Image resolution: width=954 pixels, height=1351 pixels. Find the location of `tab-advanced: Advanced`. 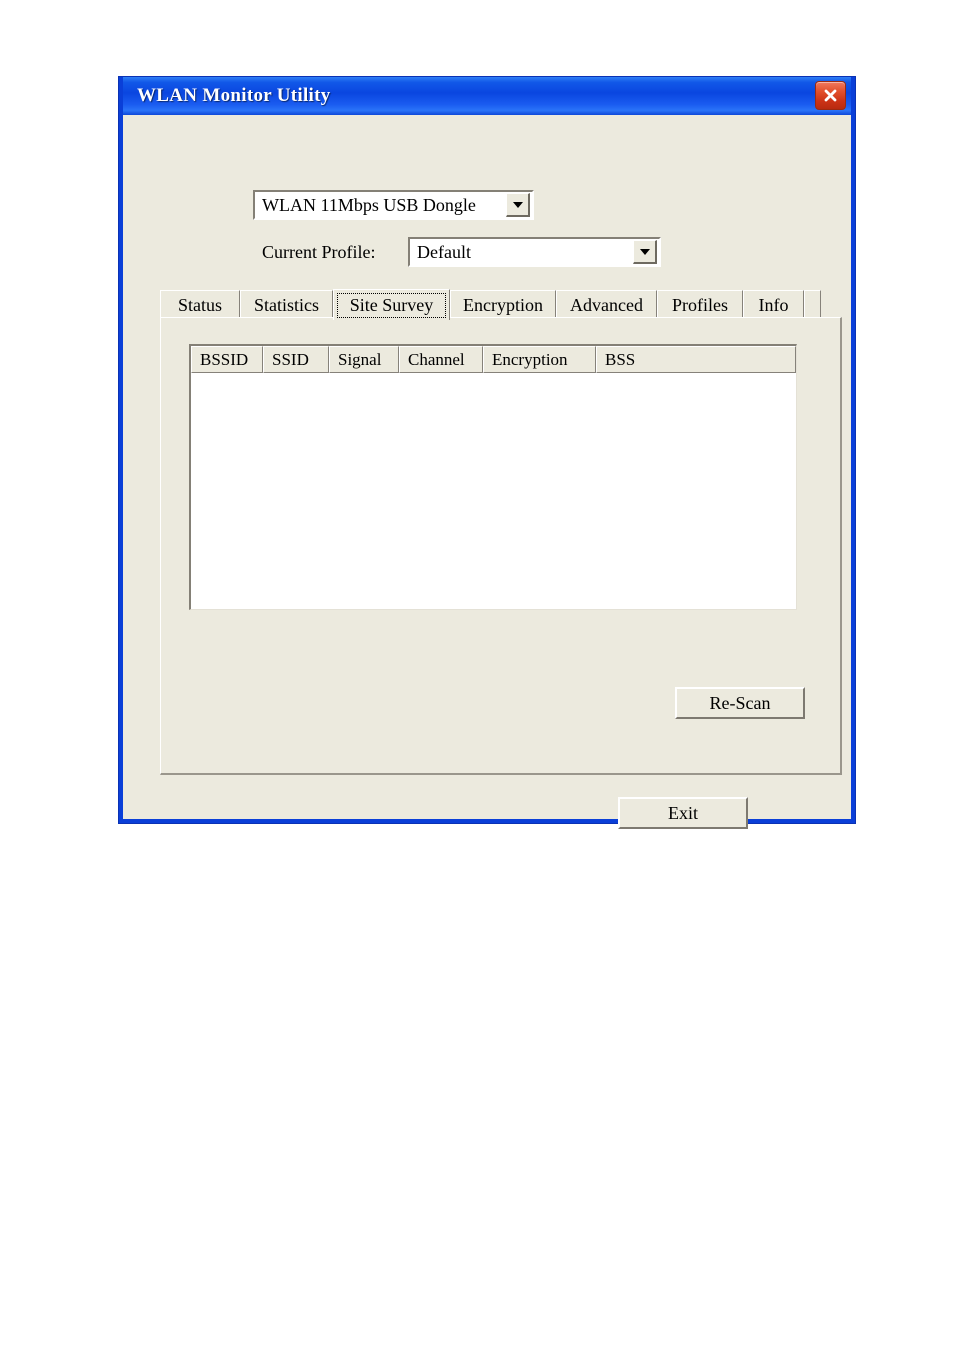

tab-advanced: Advanced is located at coordinates (606, 304).